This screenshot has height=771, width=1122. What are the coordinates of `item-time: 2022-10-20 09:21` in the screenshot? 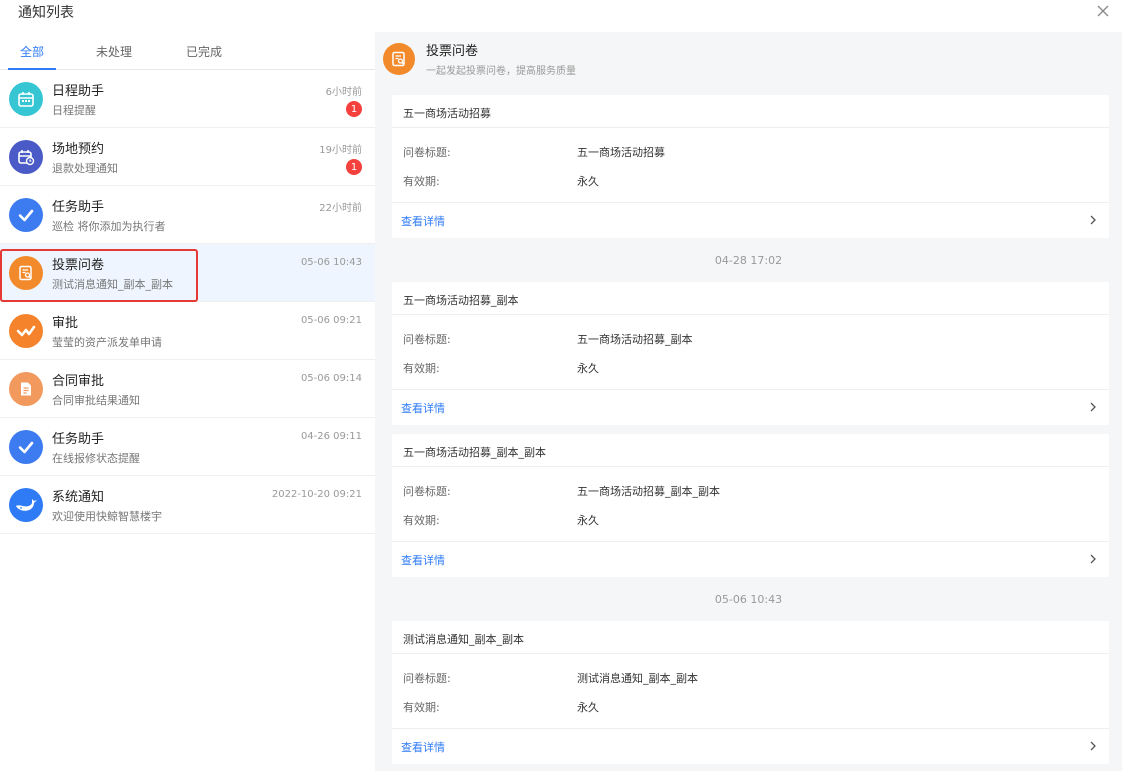 It's located at (316, 494).